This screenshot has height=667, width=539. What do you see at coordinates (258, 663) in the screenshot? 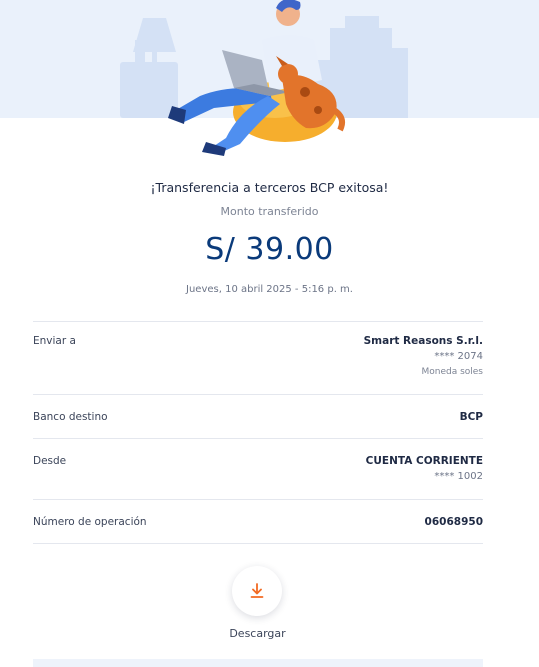
I see `bottom-panel` at bounding box center [258, 663].